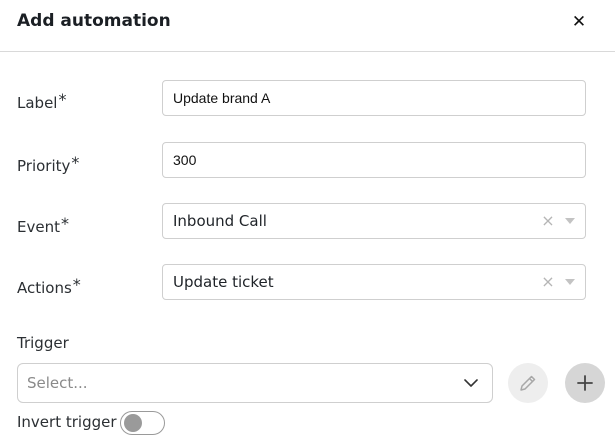  I want to click on toggle-knob, so click(133, 423).